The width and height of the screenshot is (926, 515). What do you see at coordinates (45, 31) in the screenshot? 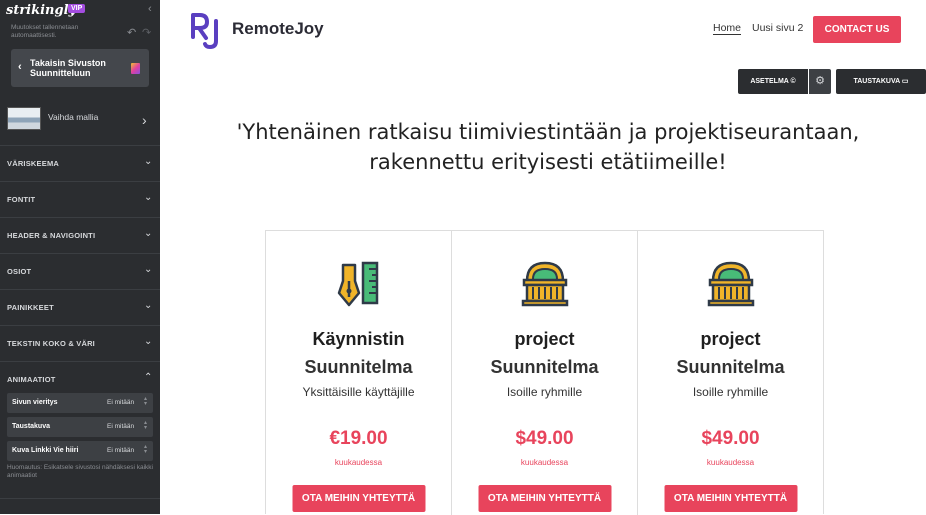
I see `autosave-text: Muutokset tallennetaan automaattisesti.` at bounding box center [45, 31].